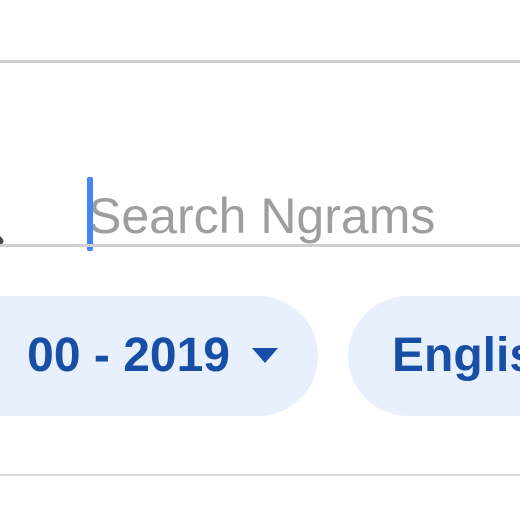 This screenshot has height=520, width=520. I want to click on search-divider, so click(260, 245).